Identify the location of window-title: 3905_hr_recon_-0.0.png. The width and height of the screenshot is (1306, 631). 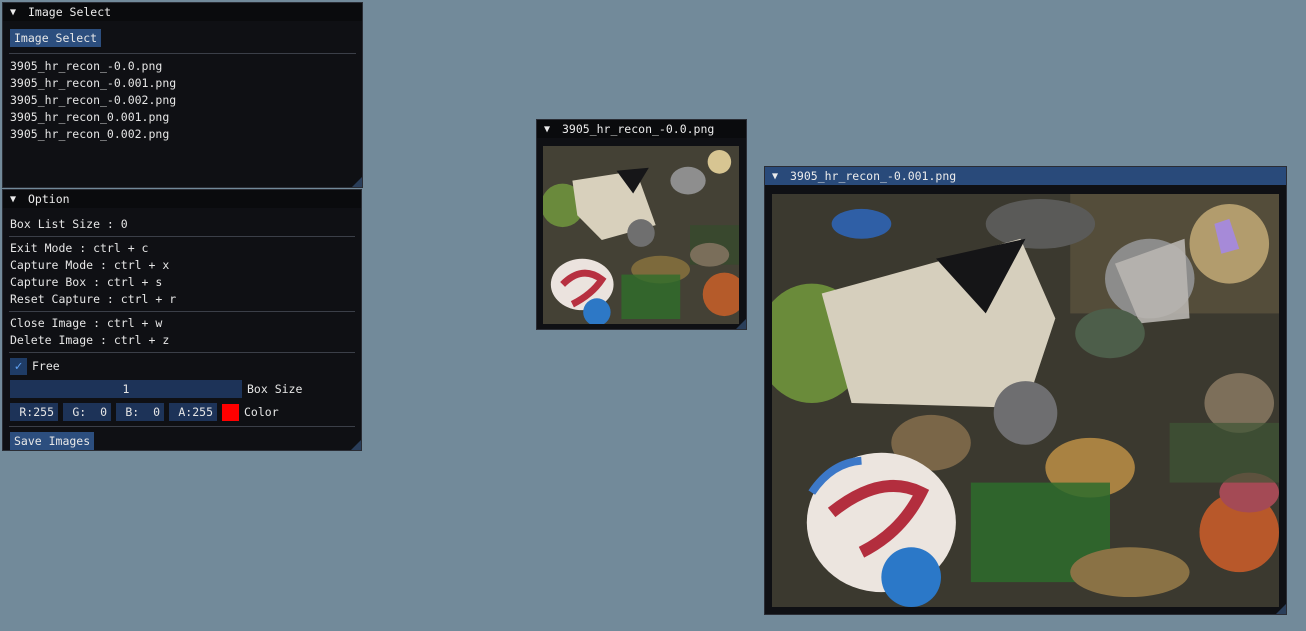
(638, 129).